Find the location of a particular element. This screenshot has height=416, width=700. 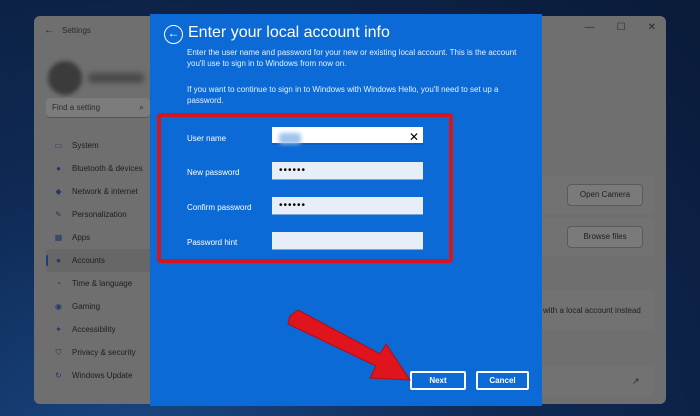

sidebar-item-label: System is located at coordinates (85, 145).